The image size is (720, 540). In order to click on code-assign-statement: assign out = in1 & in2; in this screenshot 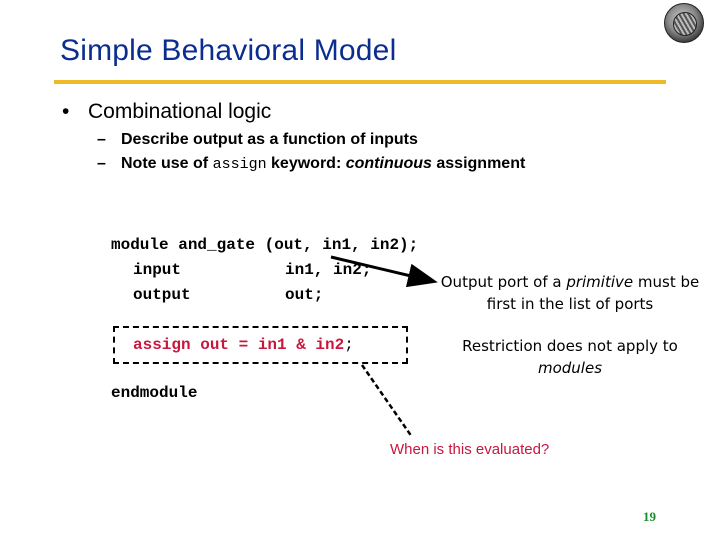, I will do `click(243, 345)`.